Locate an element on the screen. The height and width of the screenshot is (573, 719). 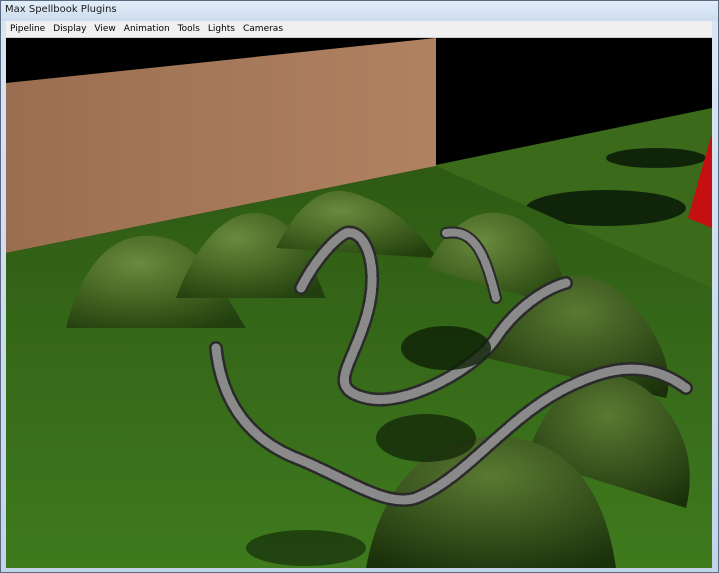
menu-view: View is located at coordinates (104, 29).